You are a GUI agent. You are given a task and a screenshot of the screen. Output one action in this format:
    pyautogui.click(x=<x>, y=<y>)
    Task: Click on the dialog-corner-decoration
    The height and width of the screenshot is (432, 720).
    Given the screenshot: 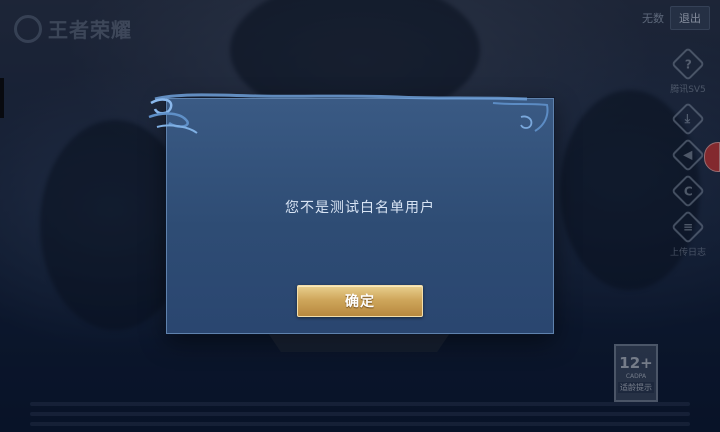 What is the action you would take?
    pyautogui.click(x=520, y=117)
    